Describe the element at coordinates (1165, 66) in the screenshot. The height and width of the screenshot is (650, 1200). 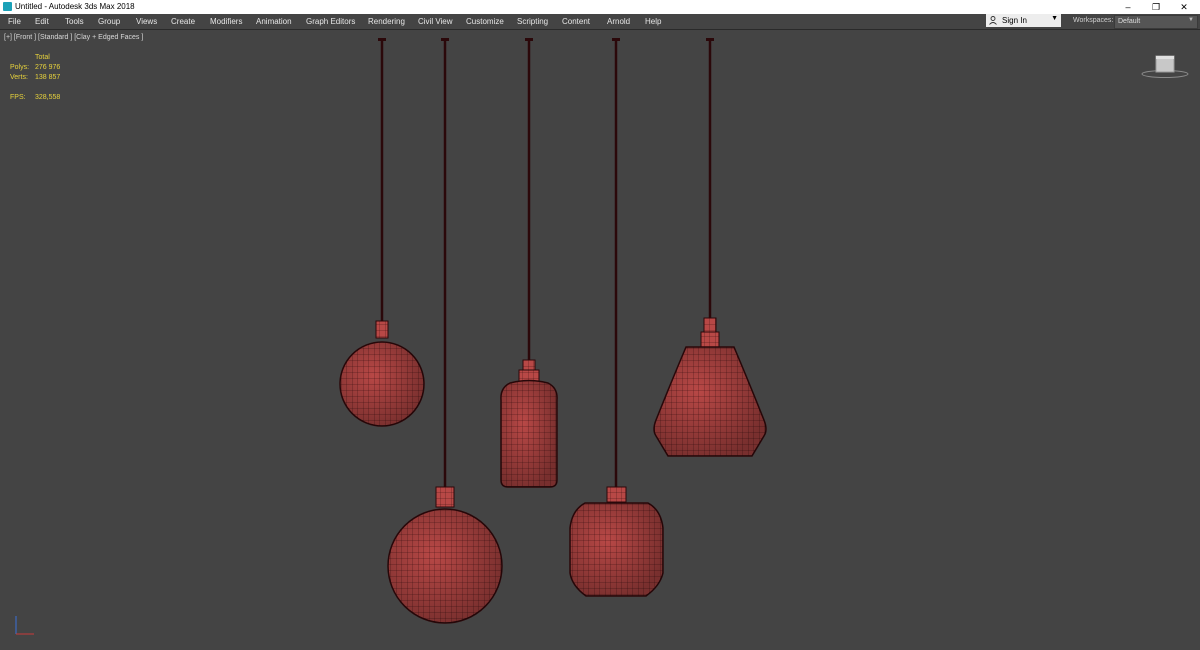
I see `viewcube-icon` at that location.